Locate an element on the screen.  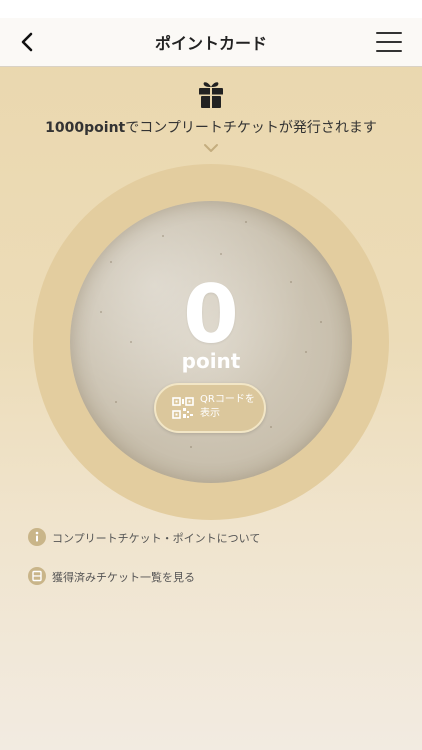
status-bar is located at coordinates (211, 9).